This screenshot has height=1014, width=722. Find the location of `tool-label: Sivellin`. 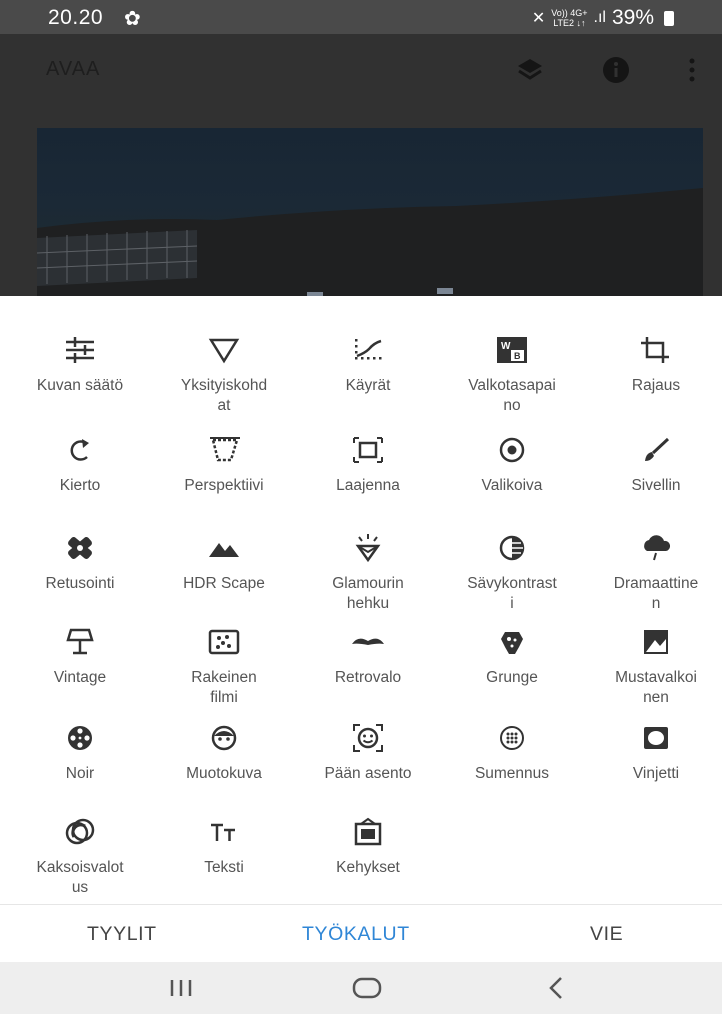

tool-label: Sivellin is located at coordinates (656, 485).